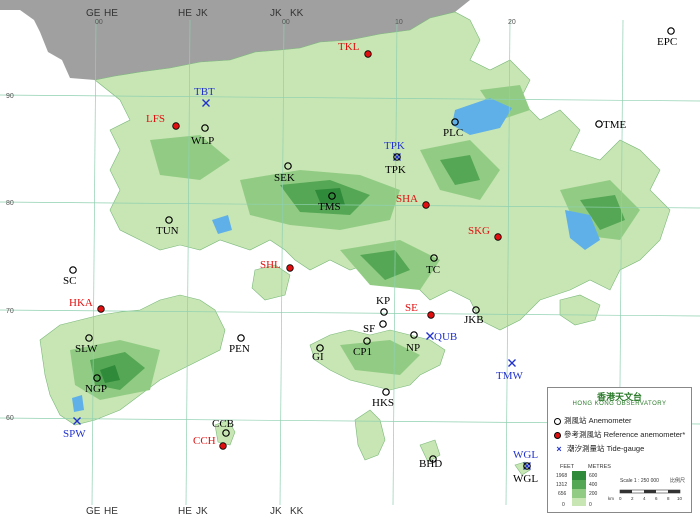  I want to click on station-label: EPC, so click(667, 42).